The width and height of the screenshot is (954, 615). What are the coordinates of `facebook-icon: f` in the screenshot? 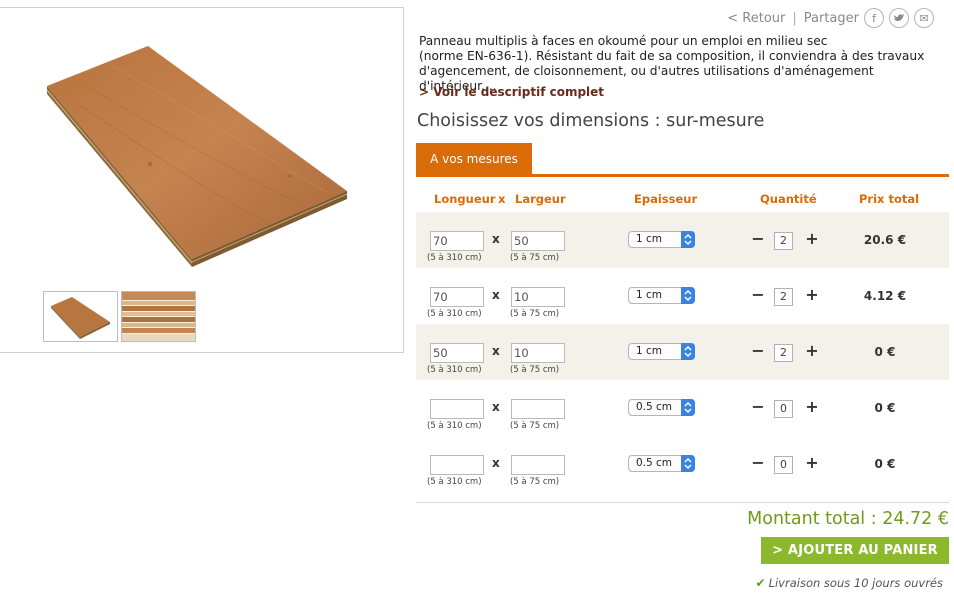 It's located at (874, 18).